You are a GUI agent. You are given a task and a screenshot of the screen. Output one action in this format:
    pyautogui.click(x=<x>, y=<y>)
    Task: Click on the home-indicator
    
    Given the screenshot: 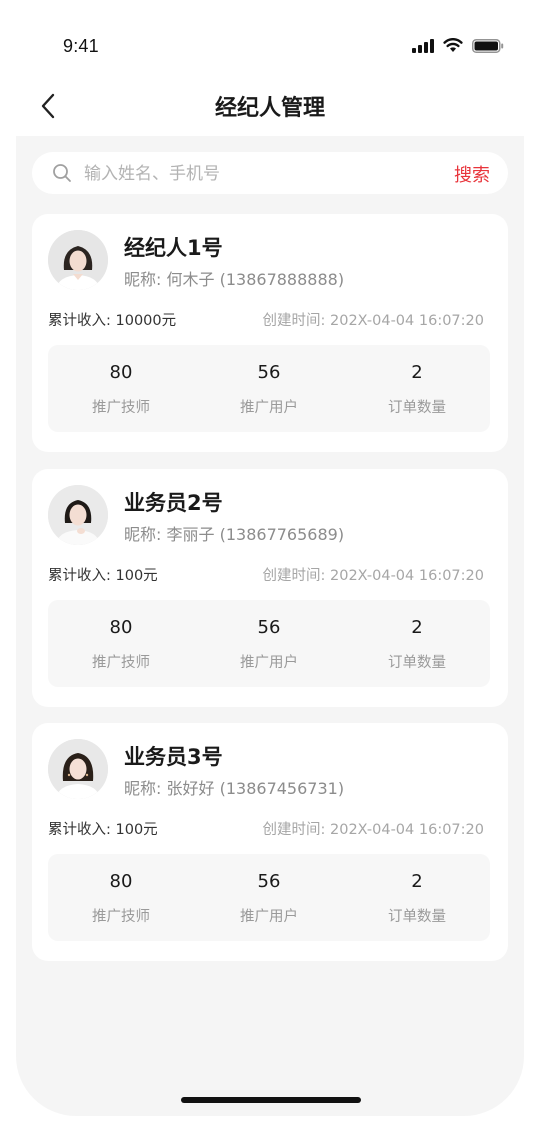 What is the action you would take?
    pyautogui.click(x=271, y=1100)
    